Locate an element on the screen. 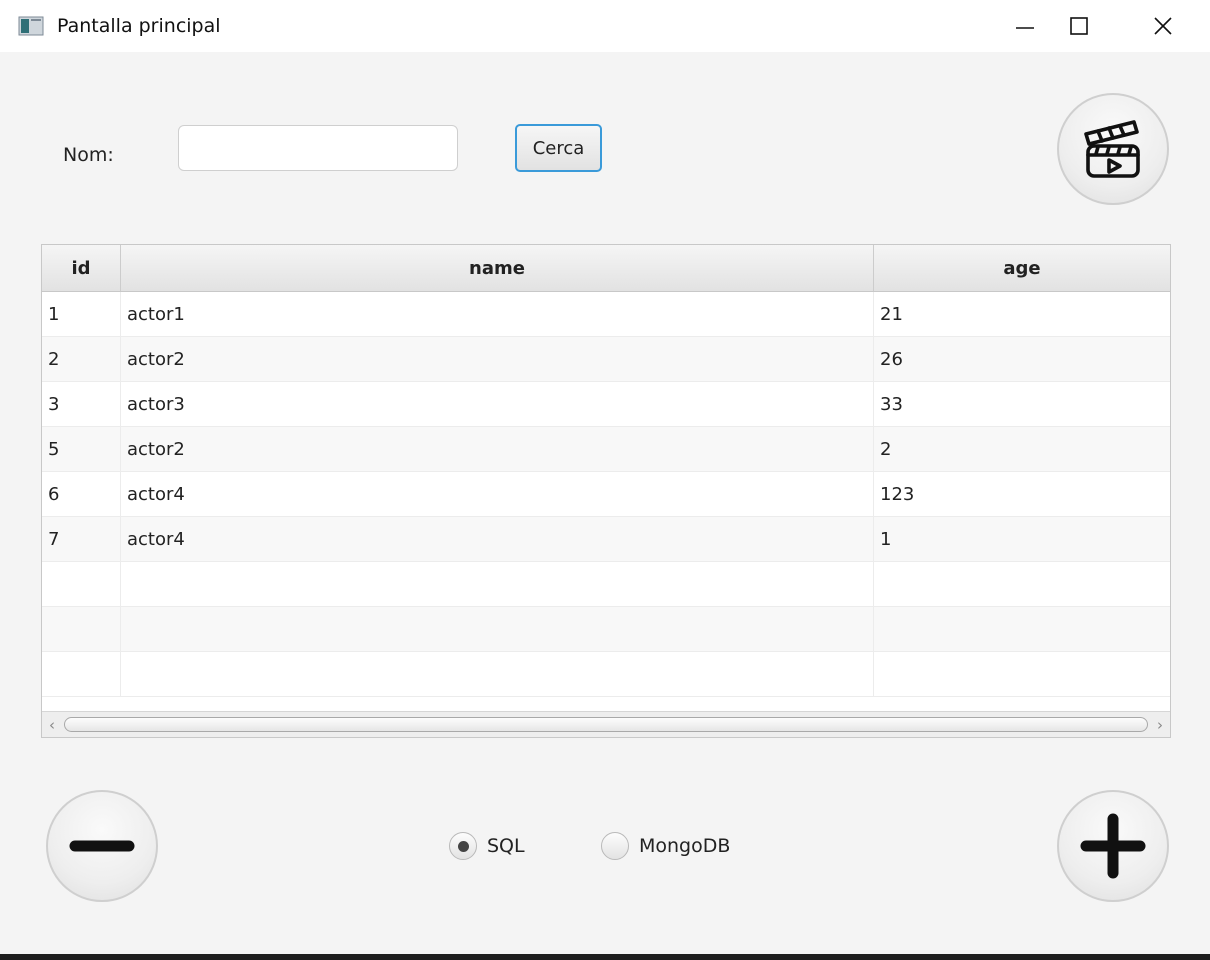  radio-mongodb-circle is located at coordinates (615, 846).